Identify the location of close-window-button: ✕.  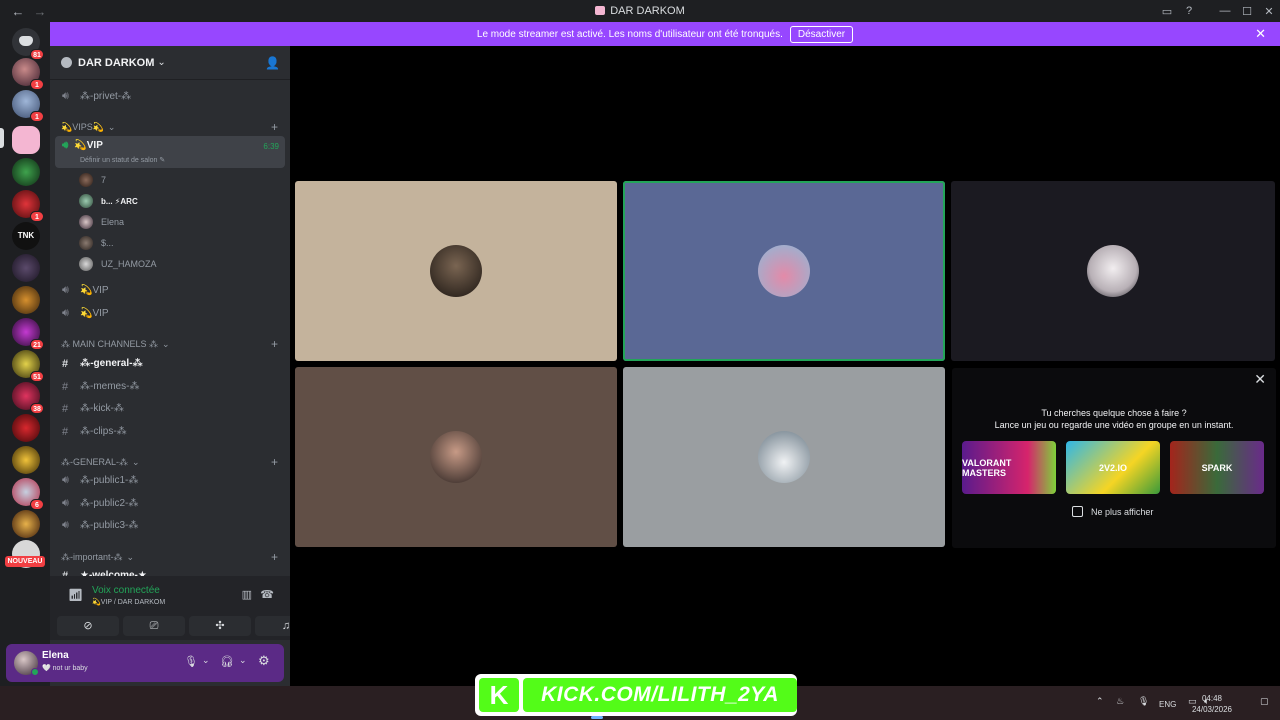
(1269, 11).